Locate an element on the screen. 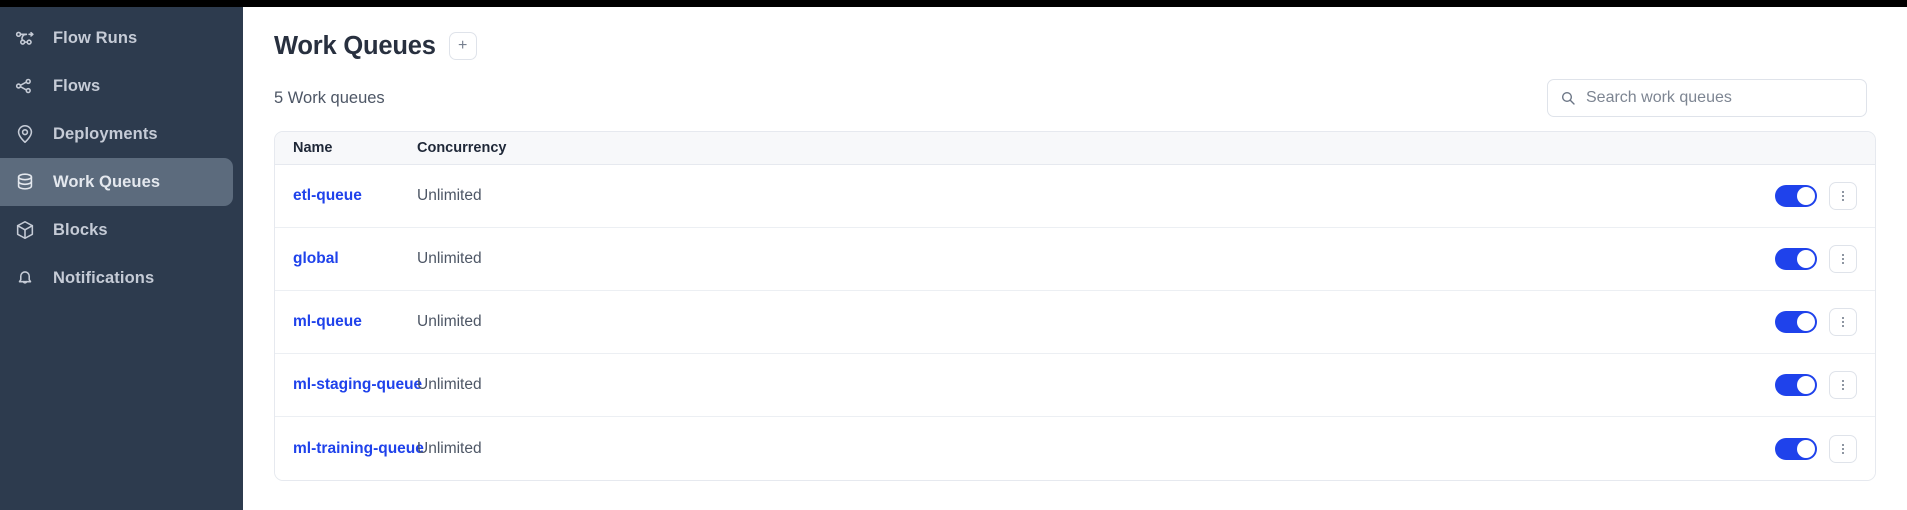 The image size is (1907, 510). work-queue-count: 5 Work queues is located at coordinates (329, 97).